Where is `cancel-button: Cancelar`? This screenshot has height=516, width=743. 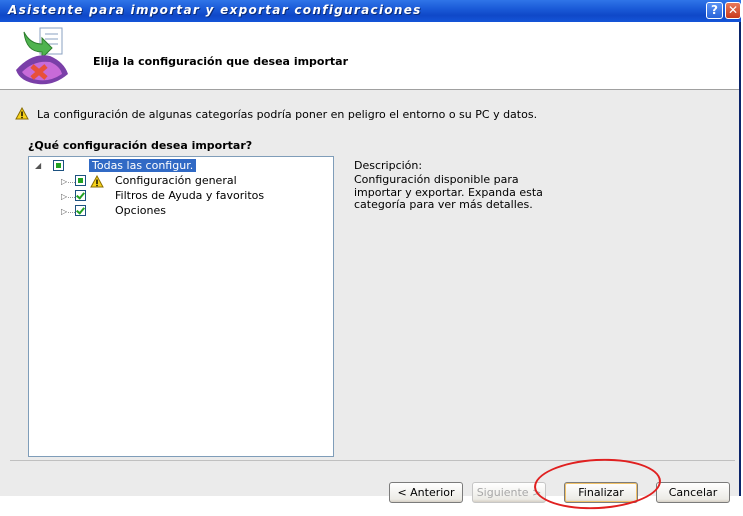 cancel-button: Cancelar is located at coordinates (693, 492).